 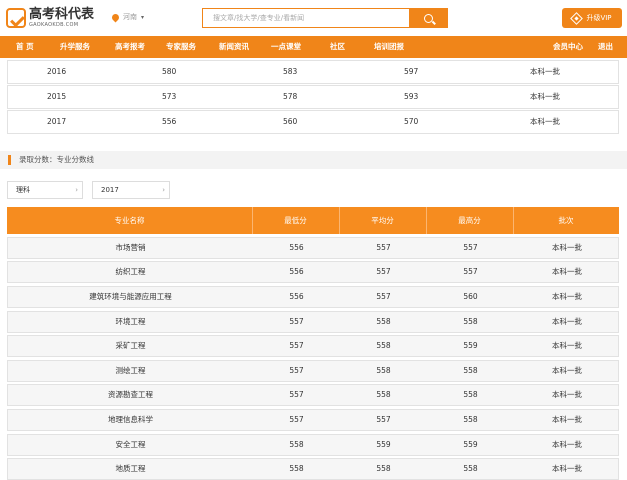 I want to click on nav-item-gaokao-apply: 高考报考, so click(x=130, y=47).